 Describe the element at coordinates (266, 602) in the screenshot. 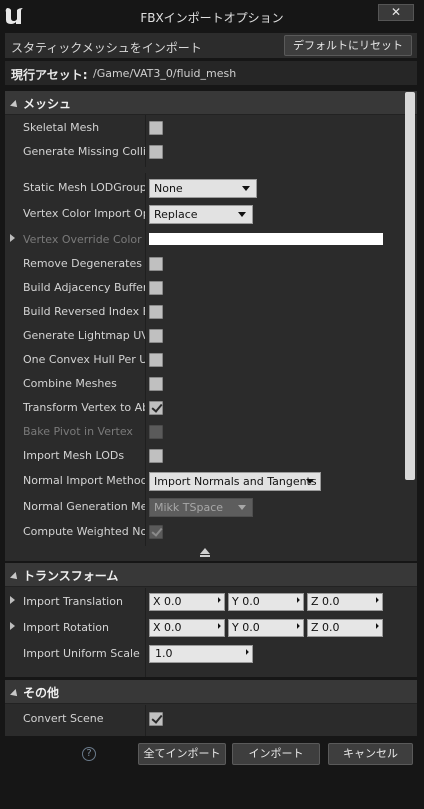

I see `translation-y-field: Y 0.0` at that location.